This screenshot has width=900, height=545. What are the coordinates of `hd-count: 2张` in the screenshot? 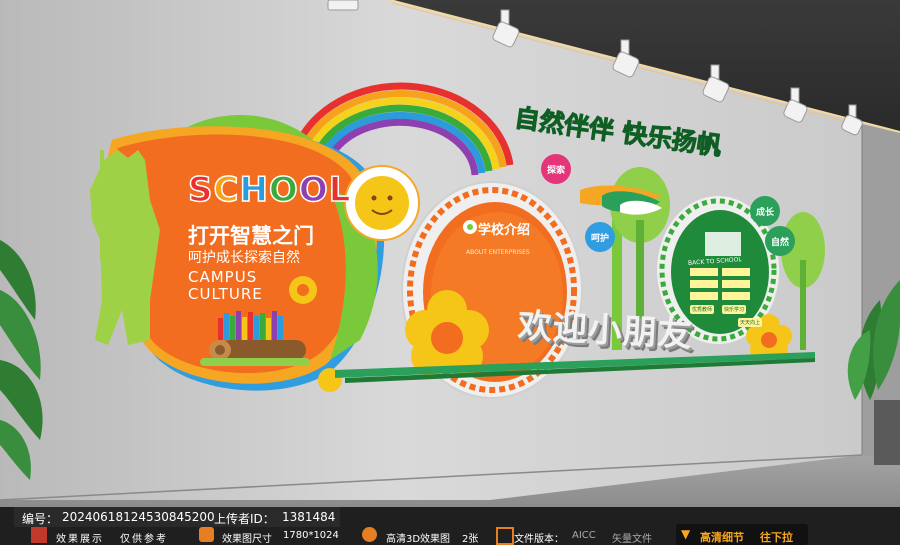 It's located at (470, 539).